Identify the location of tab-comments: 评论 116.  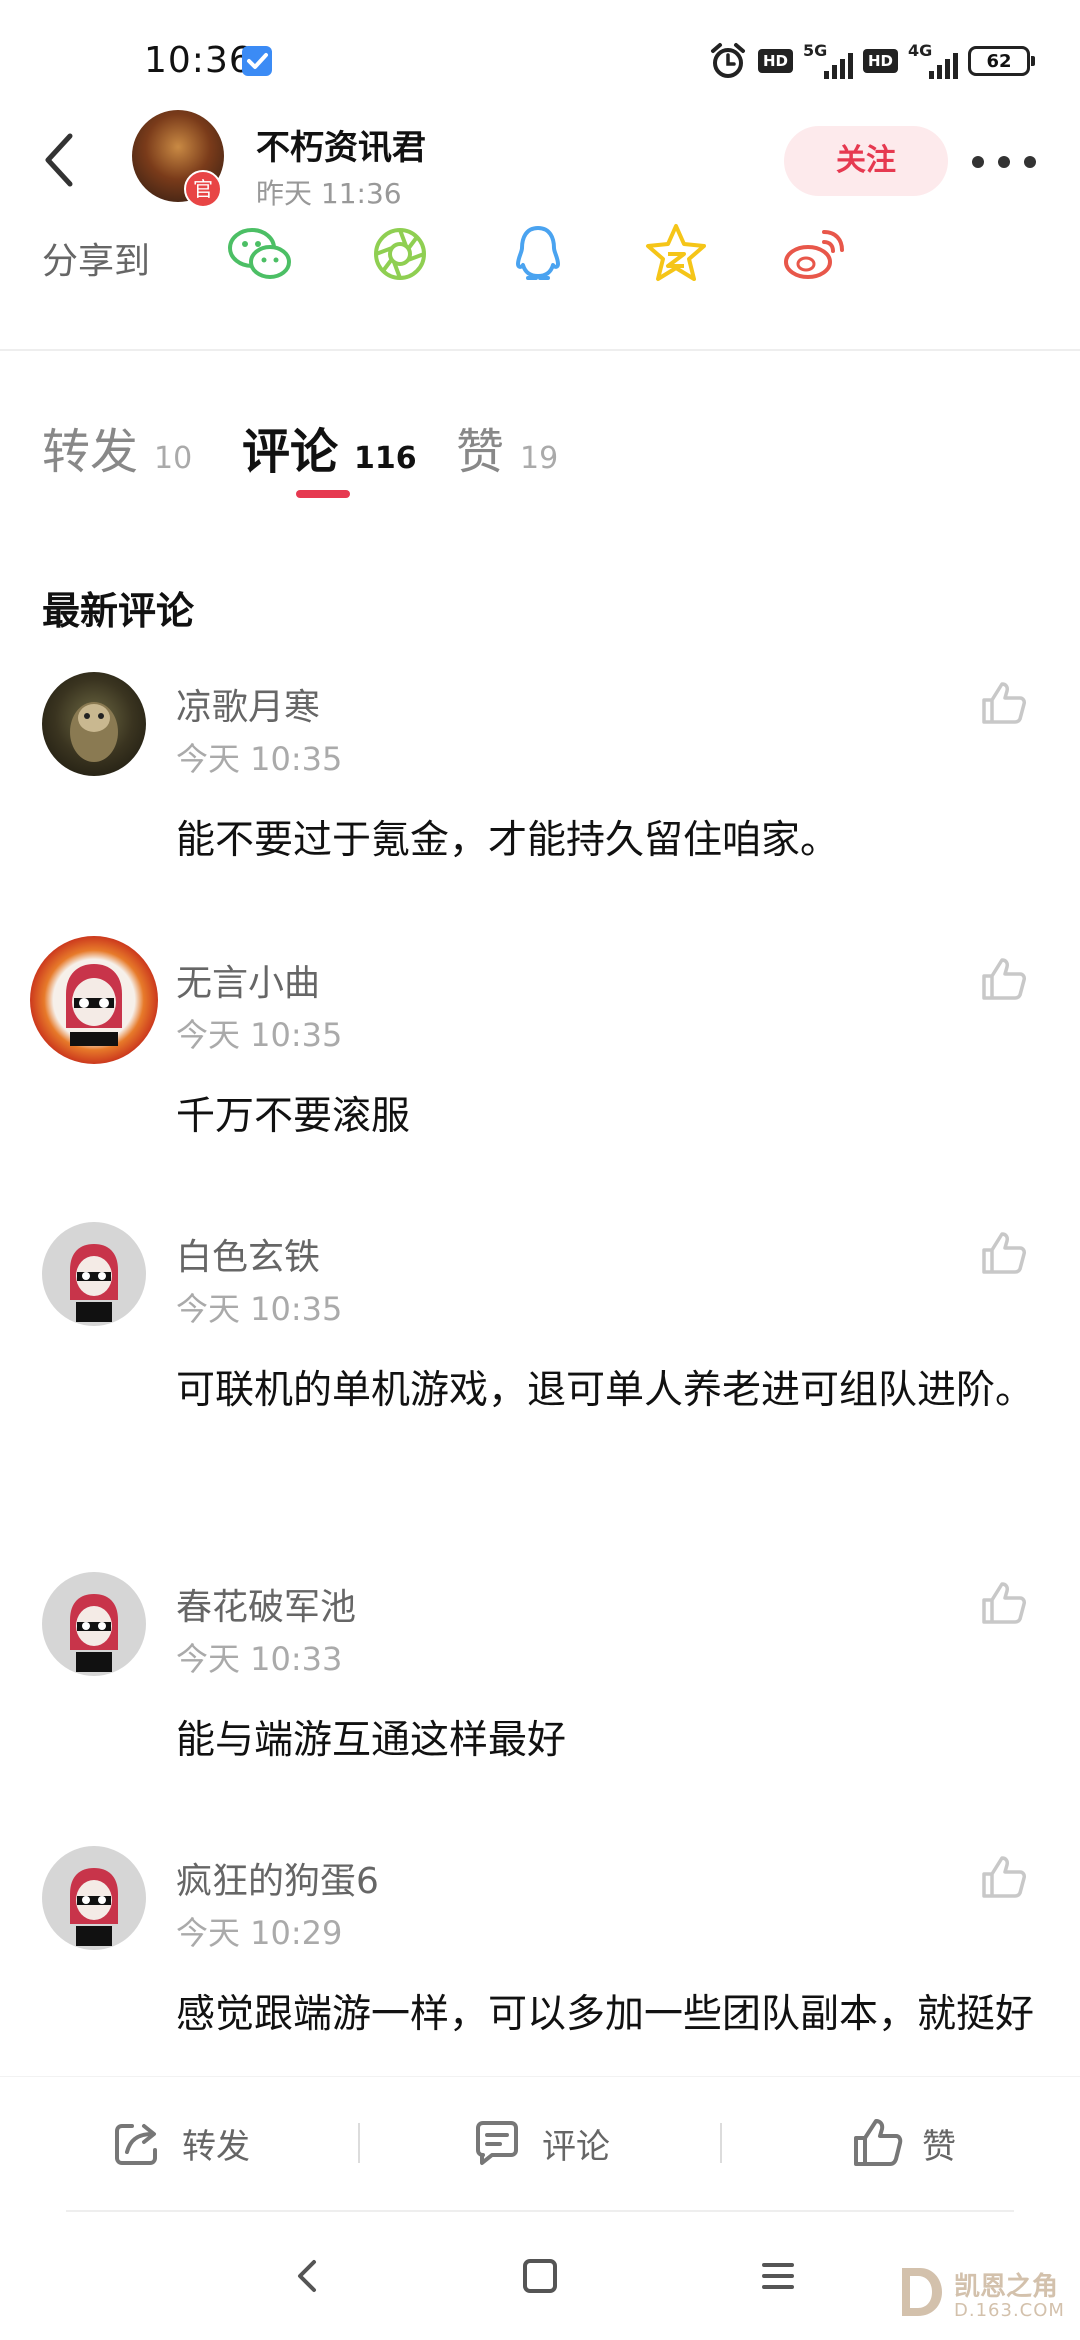
(329, 447).